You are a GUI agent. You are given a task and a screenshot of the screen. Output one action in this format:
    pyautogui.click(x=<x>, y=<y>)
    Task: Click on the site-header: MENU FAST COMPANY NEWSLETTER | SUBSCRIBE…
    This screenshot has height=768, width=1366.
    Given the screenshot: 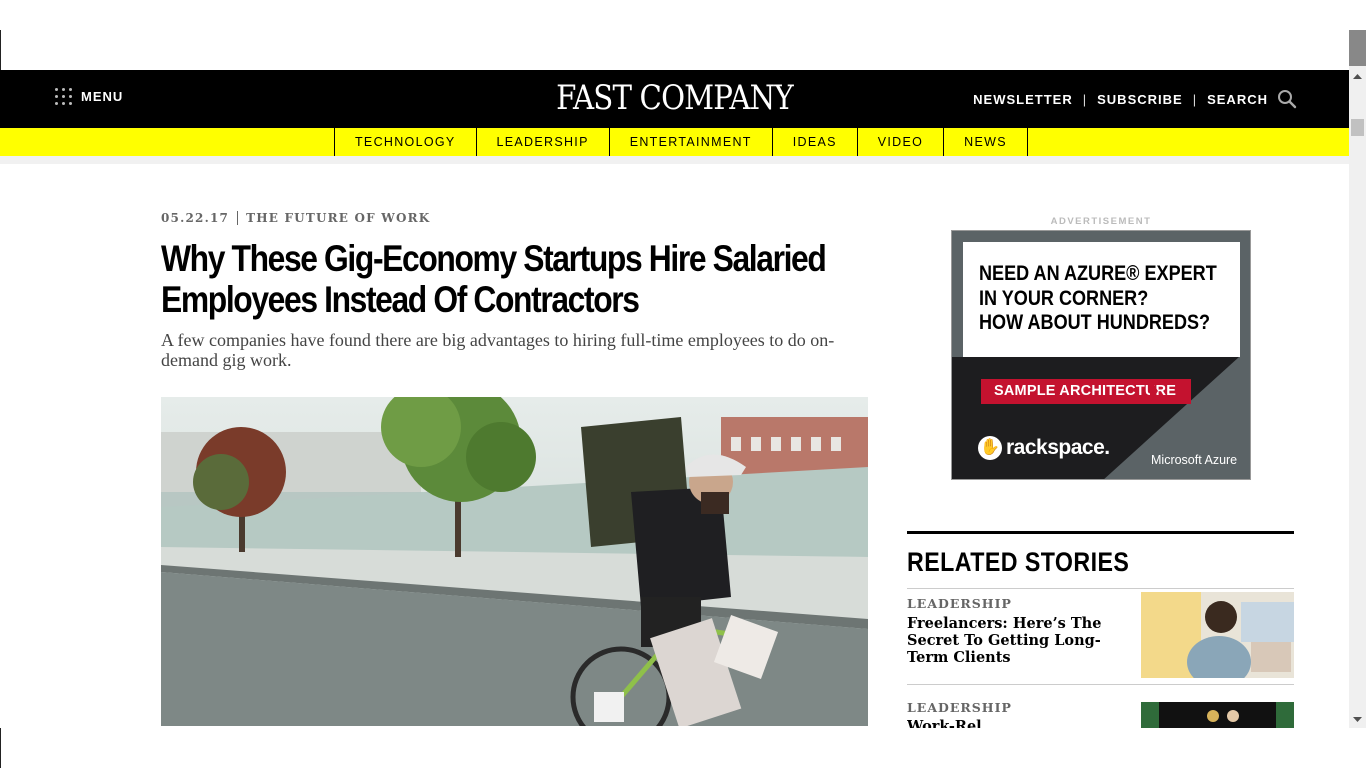 What is the action you would take?
    pyautogui.click(x=674, y=99)
    